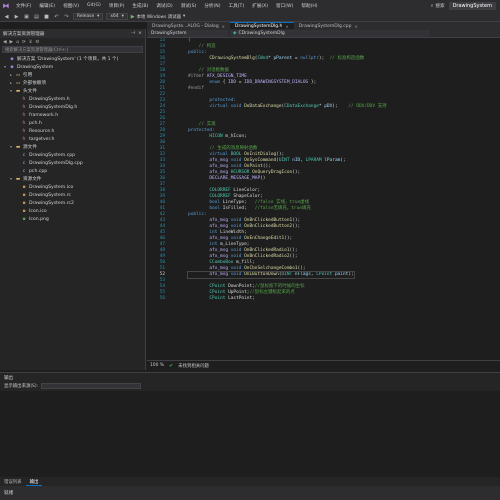 The image size is (500, 500). Describe the element at coordinates (23, 6) in the screenshot. I see `menu-item: 文件(F)` at that location.